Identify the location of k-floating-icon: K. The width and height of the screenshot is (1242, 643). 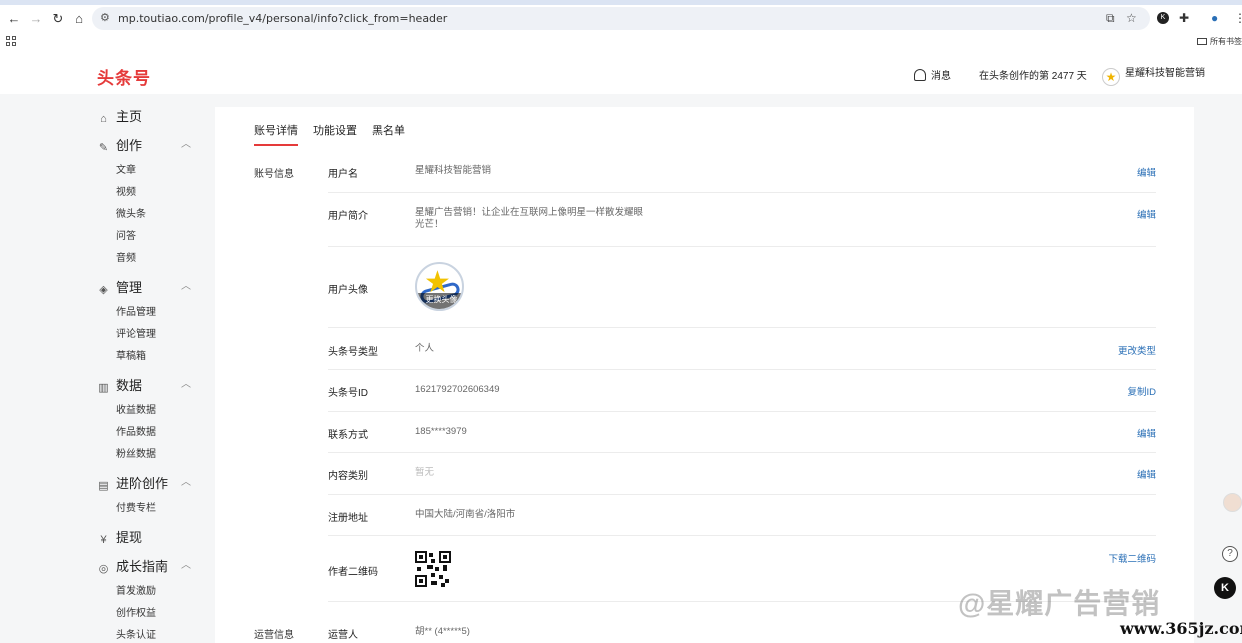
(1225, 588).